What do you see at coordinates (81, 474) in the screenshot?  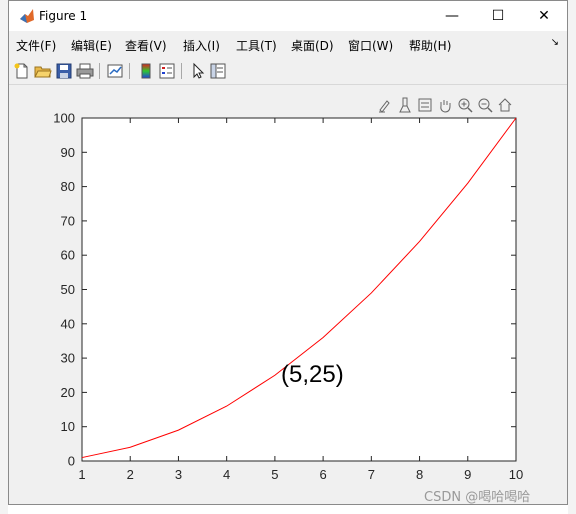 I see `x-tick-label: 1` at bounding box center [81, 474].